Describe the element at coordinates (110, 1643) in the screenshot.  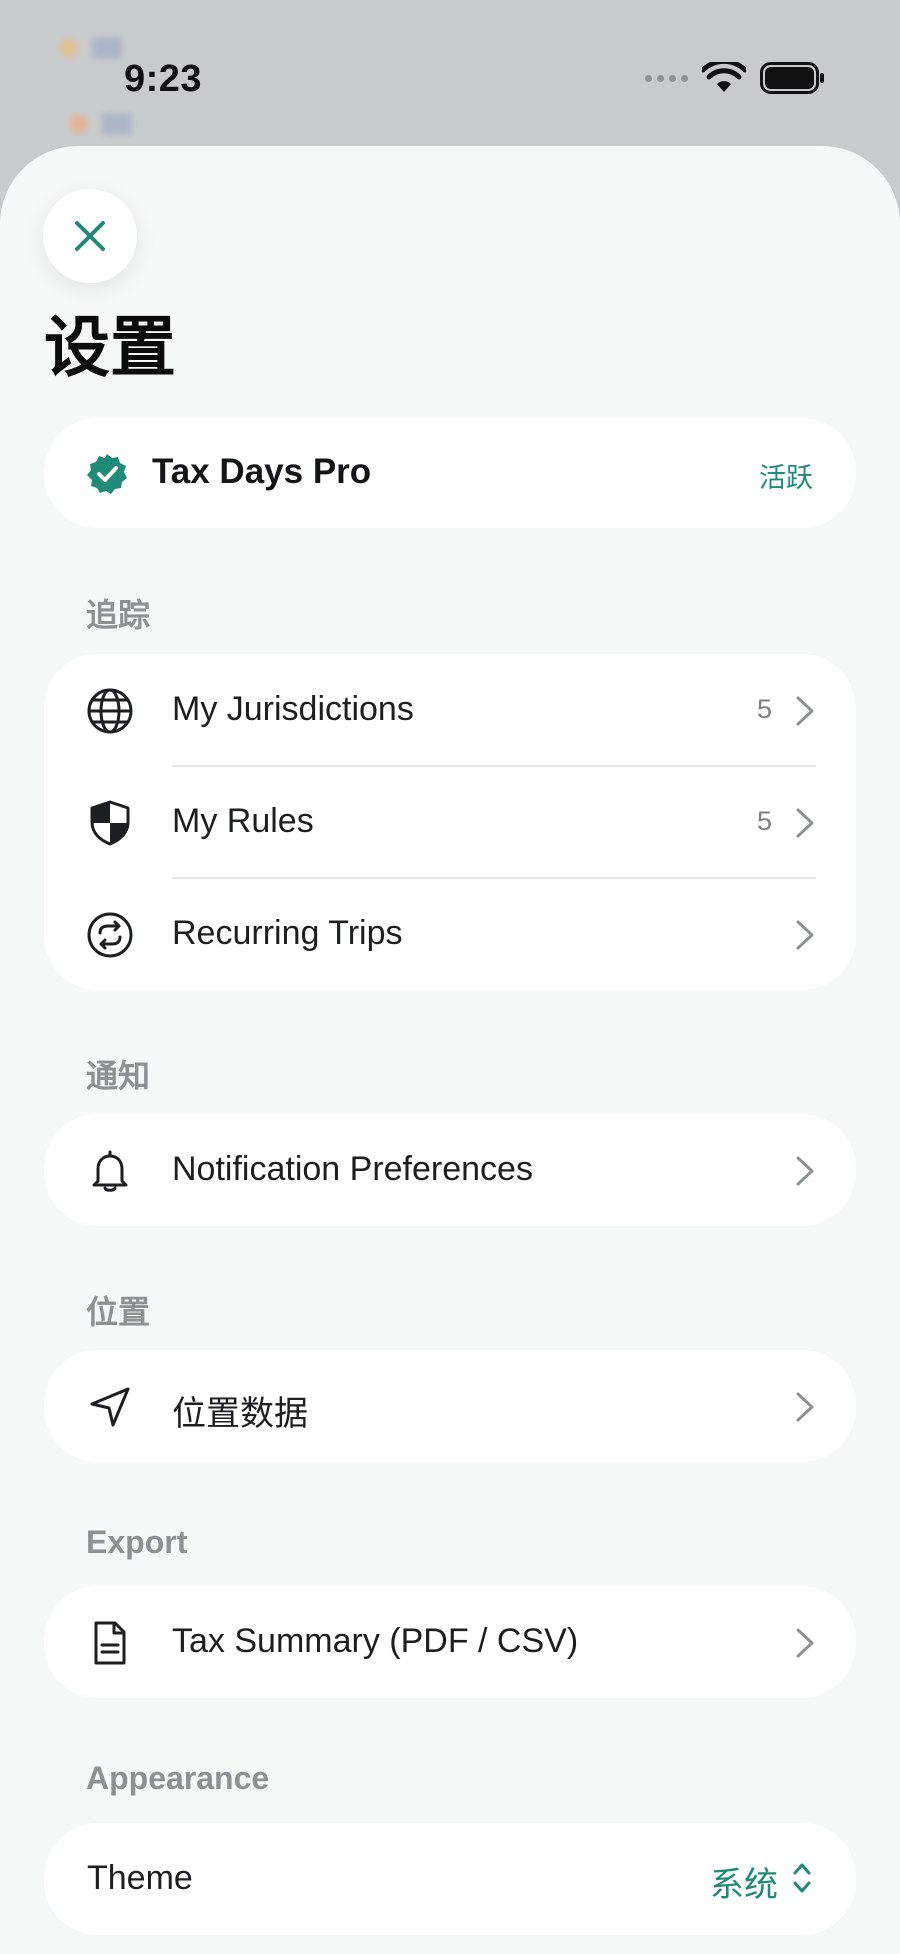
I see `document-icon` at that location.